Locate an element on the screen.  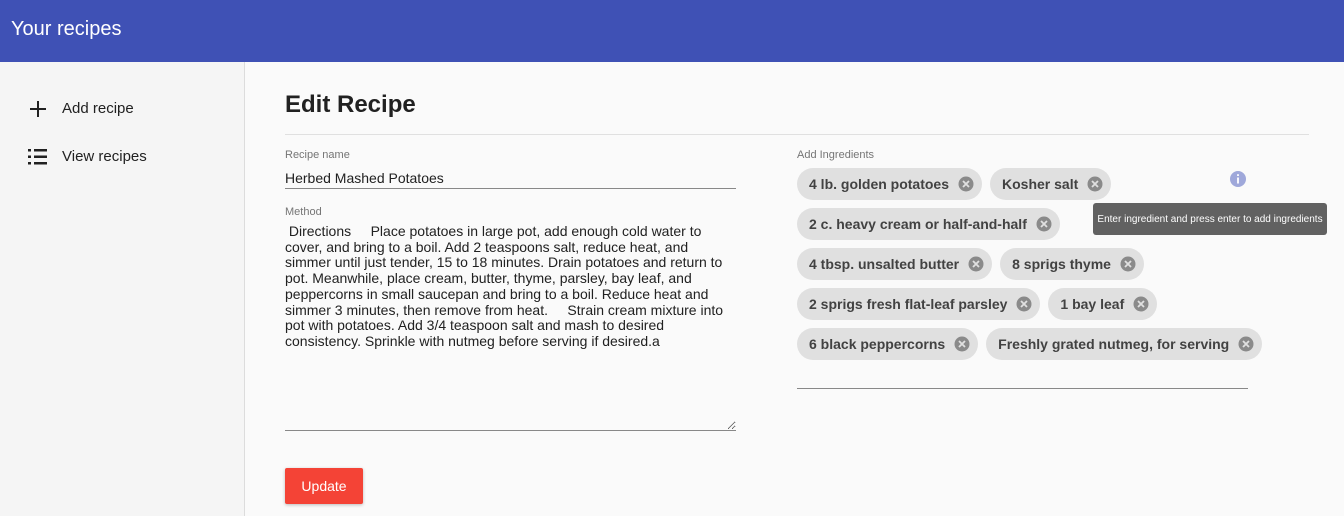
add-ingredients-label: Add Ingredients is located at coordinates (836, 155).